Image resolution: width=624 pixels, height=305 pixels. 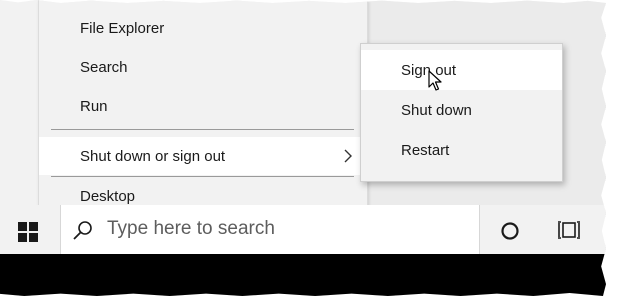 I want to click on windows-logo-icon, so click(x=28, y=232).